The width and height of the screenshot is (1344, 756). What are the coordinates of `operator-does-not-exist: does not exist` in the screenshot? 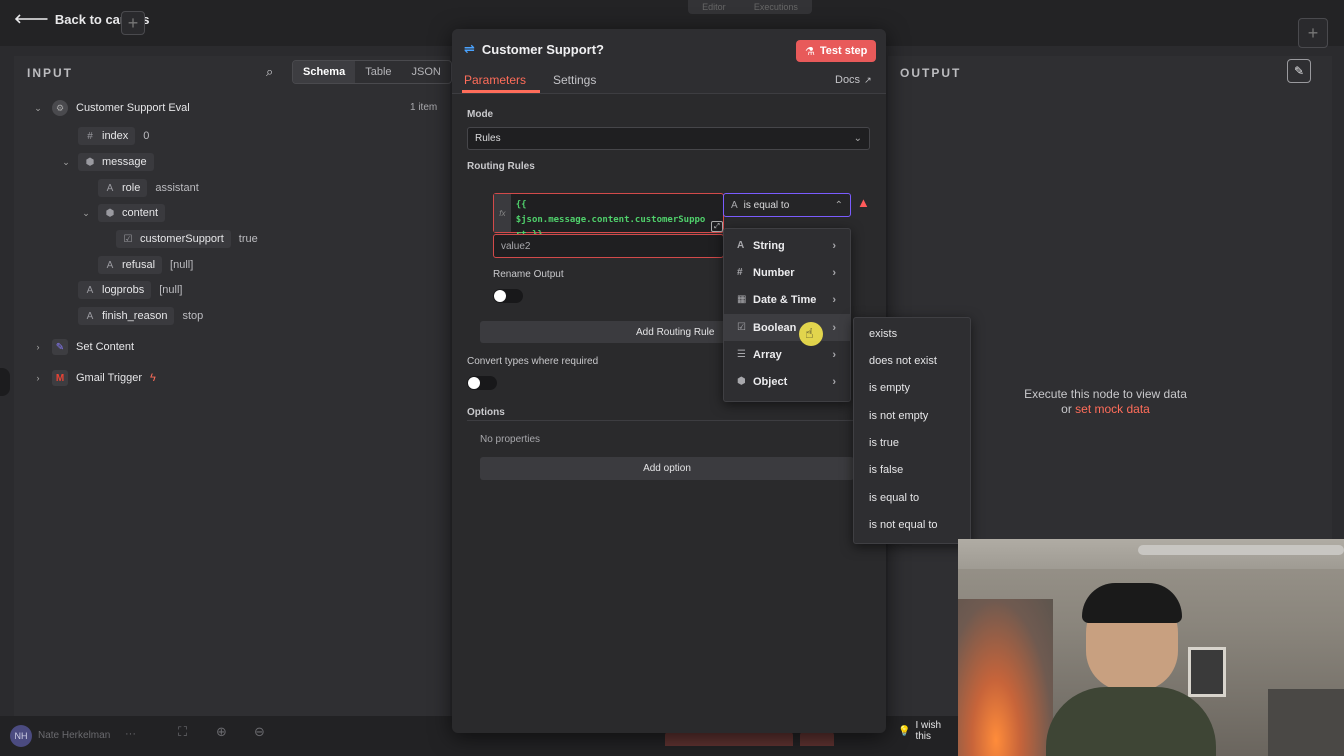 It's located at (903, 361).